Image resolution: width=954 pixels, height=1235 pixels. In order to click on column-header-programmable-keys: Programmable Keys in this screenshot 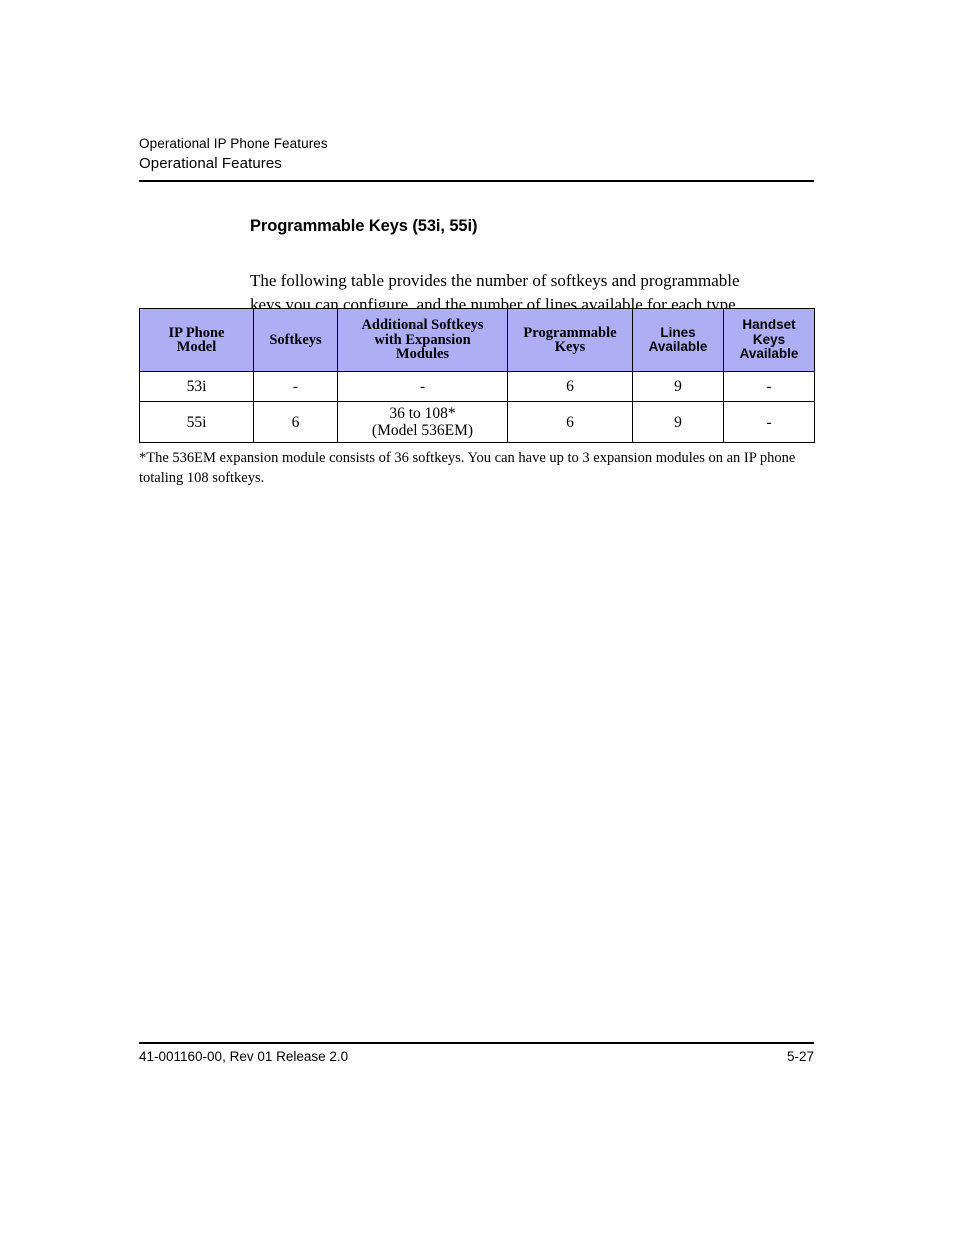, I will do `click(570, 340)`.